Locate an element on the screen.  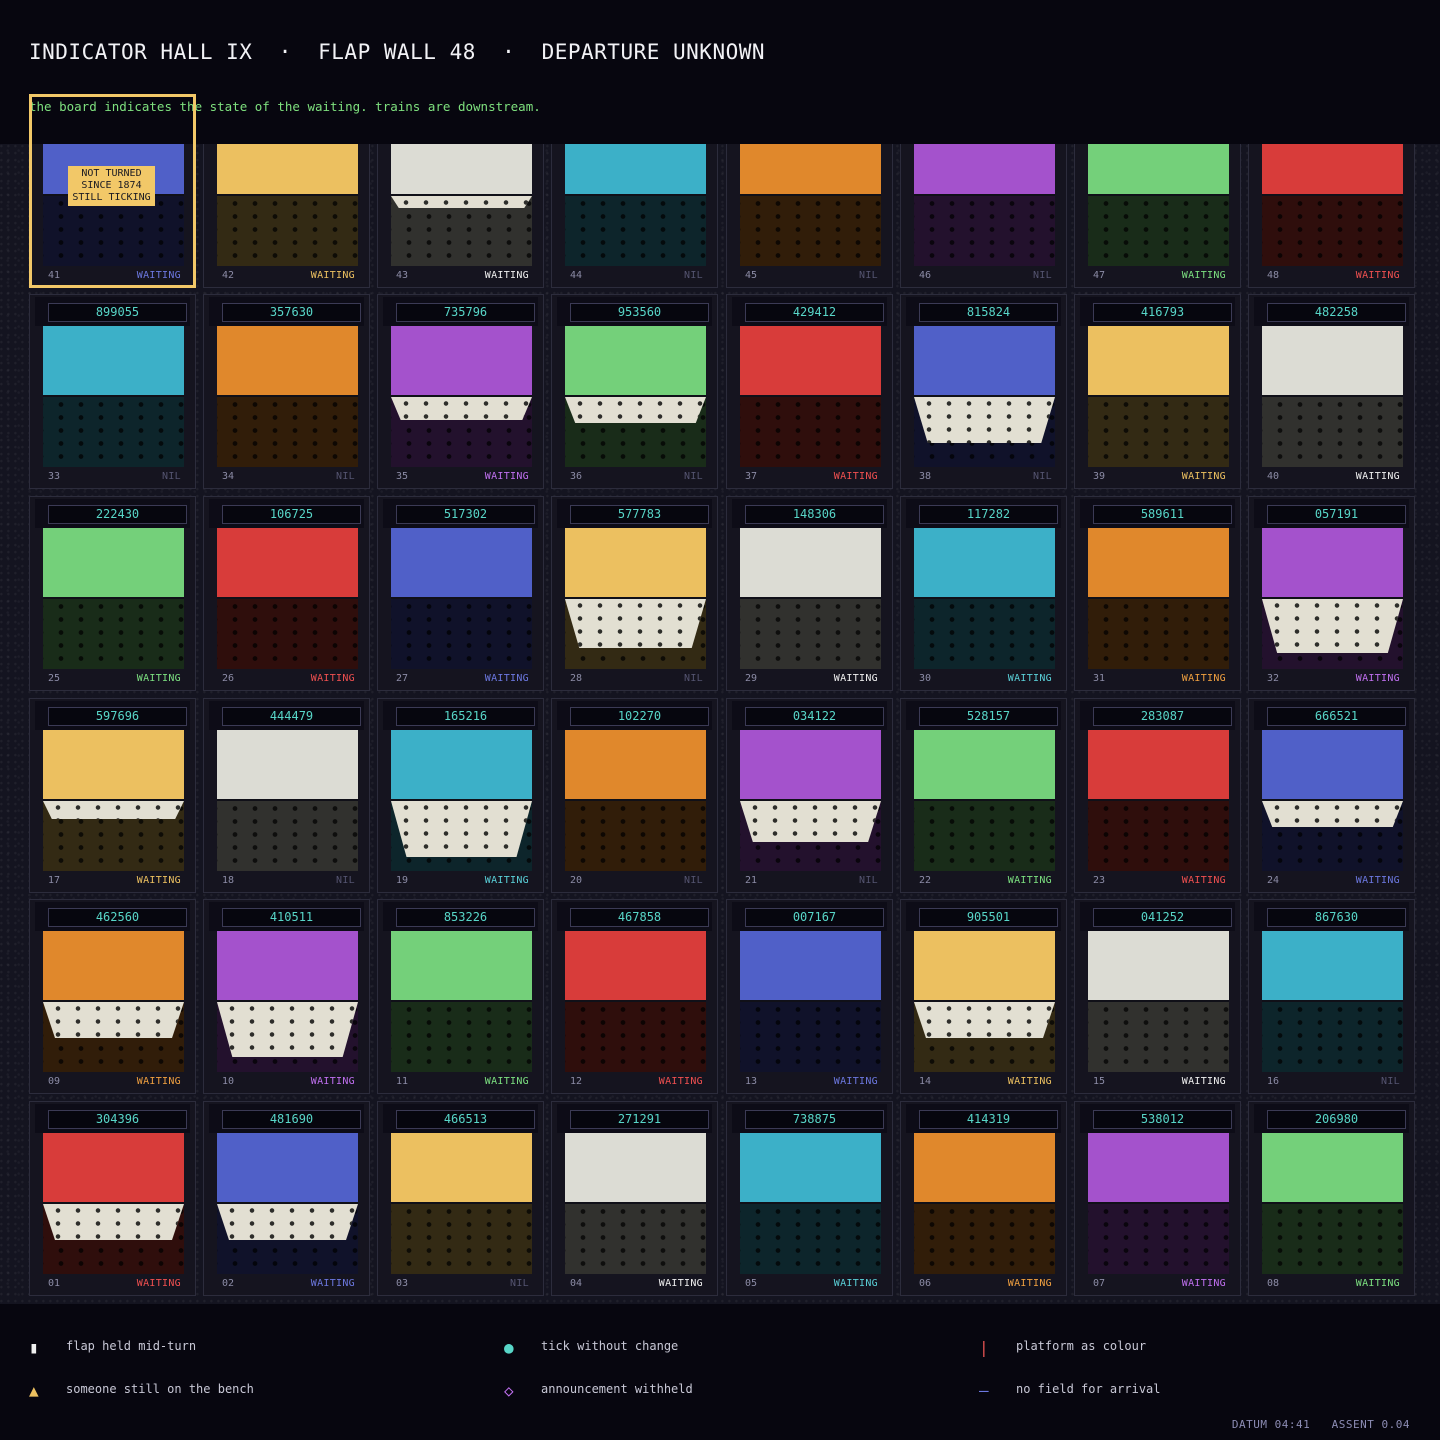
flap-30: 117282 30 WAITING is located at coordinates (983, 593).